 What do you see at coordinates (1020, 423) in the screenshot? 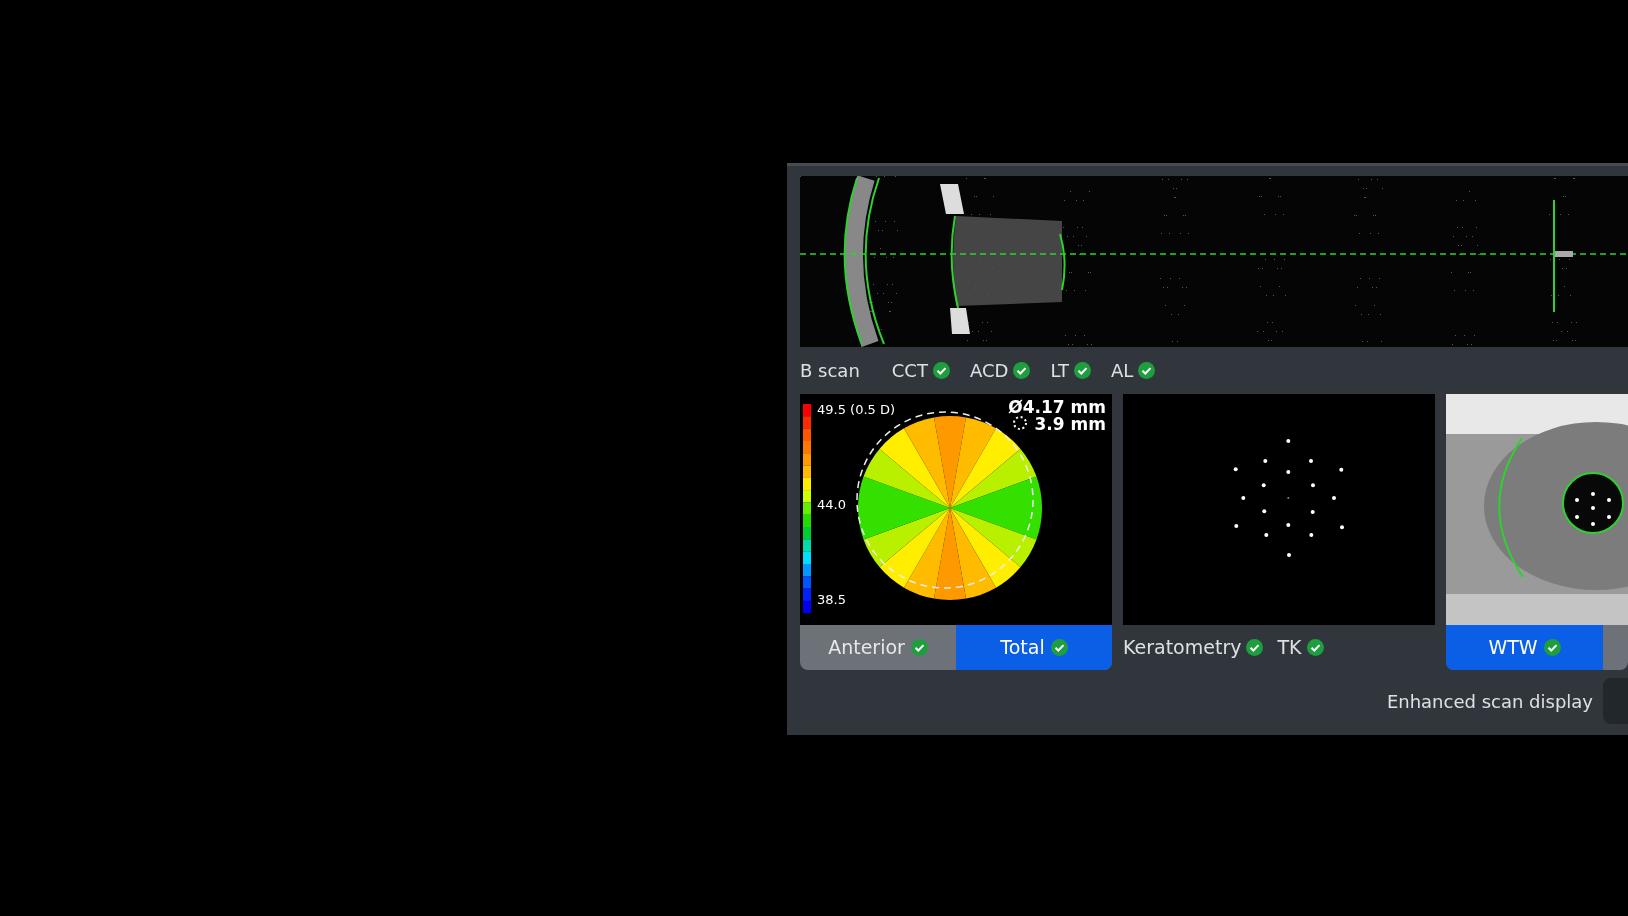
I see `dotted-circle-icon` at bounding box center [1020, 423].